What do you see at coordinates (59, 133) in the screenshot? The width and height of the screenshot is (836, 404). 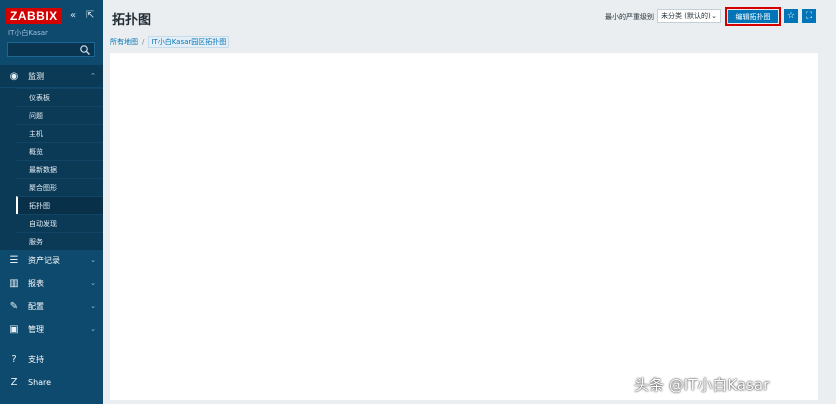 I see `submenu-item-hosts: 主机` at bounding box center [59, 133].